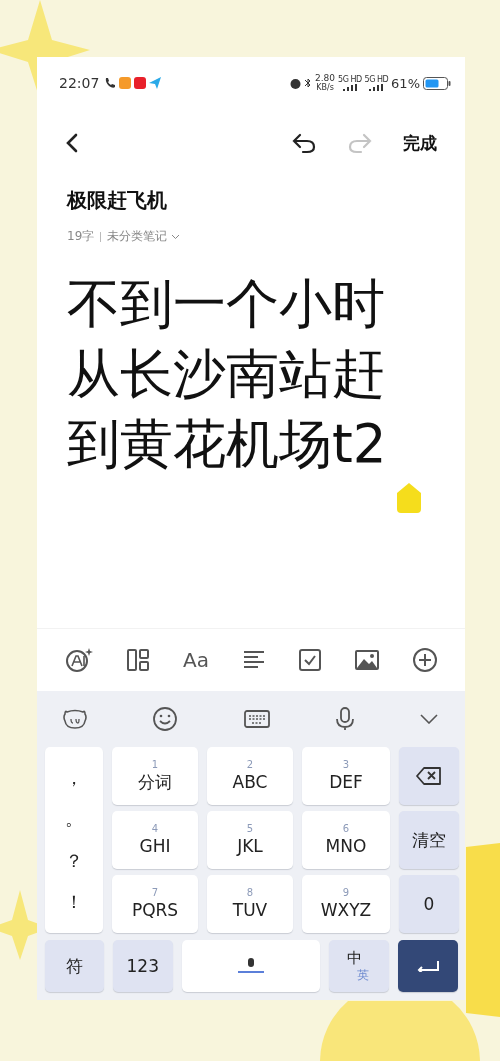  I want to click on key-digit: 4, so click(155, 829).